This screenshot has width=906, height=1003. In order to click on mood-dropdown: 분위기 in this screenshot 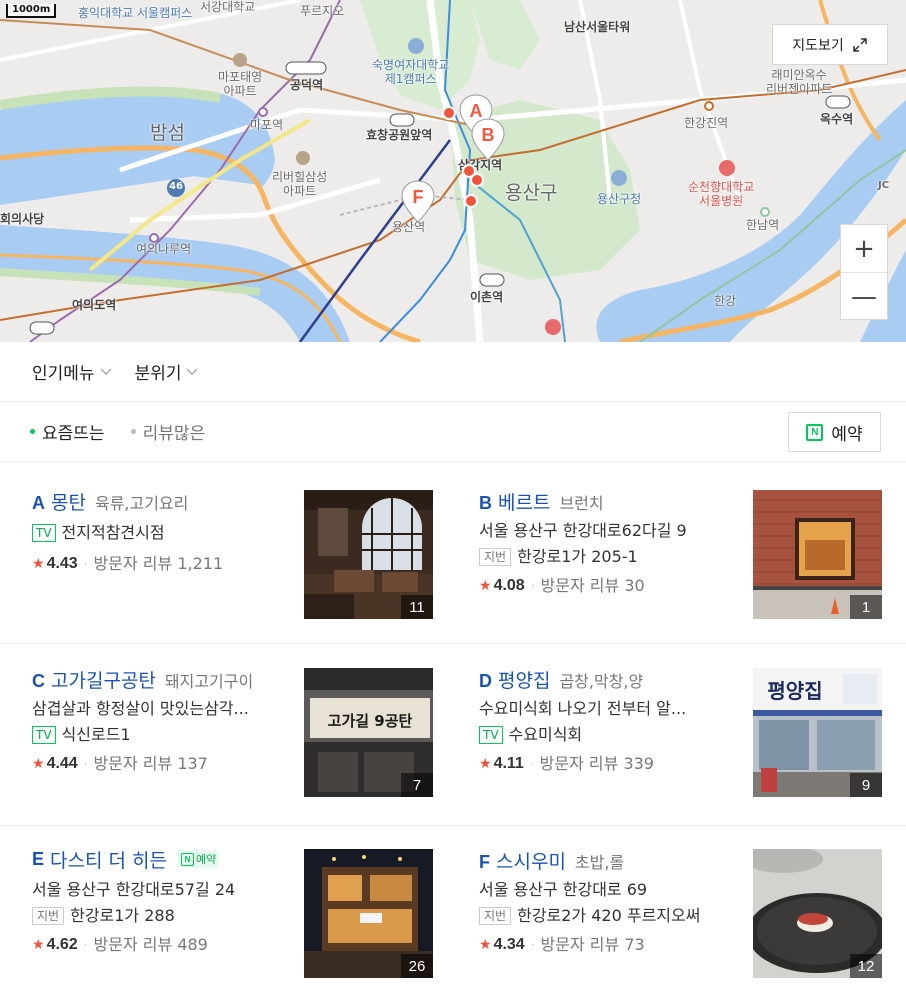, I will do `click(167, 371)`.